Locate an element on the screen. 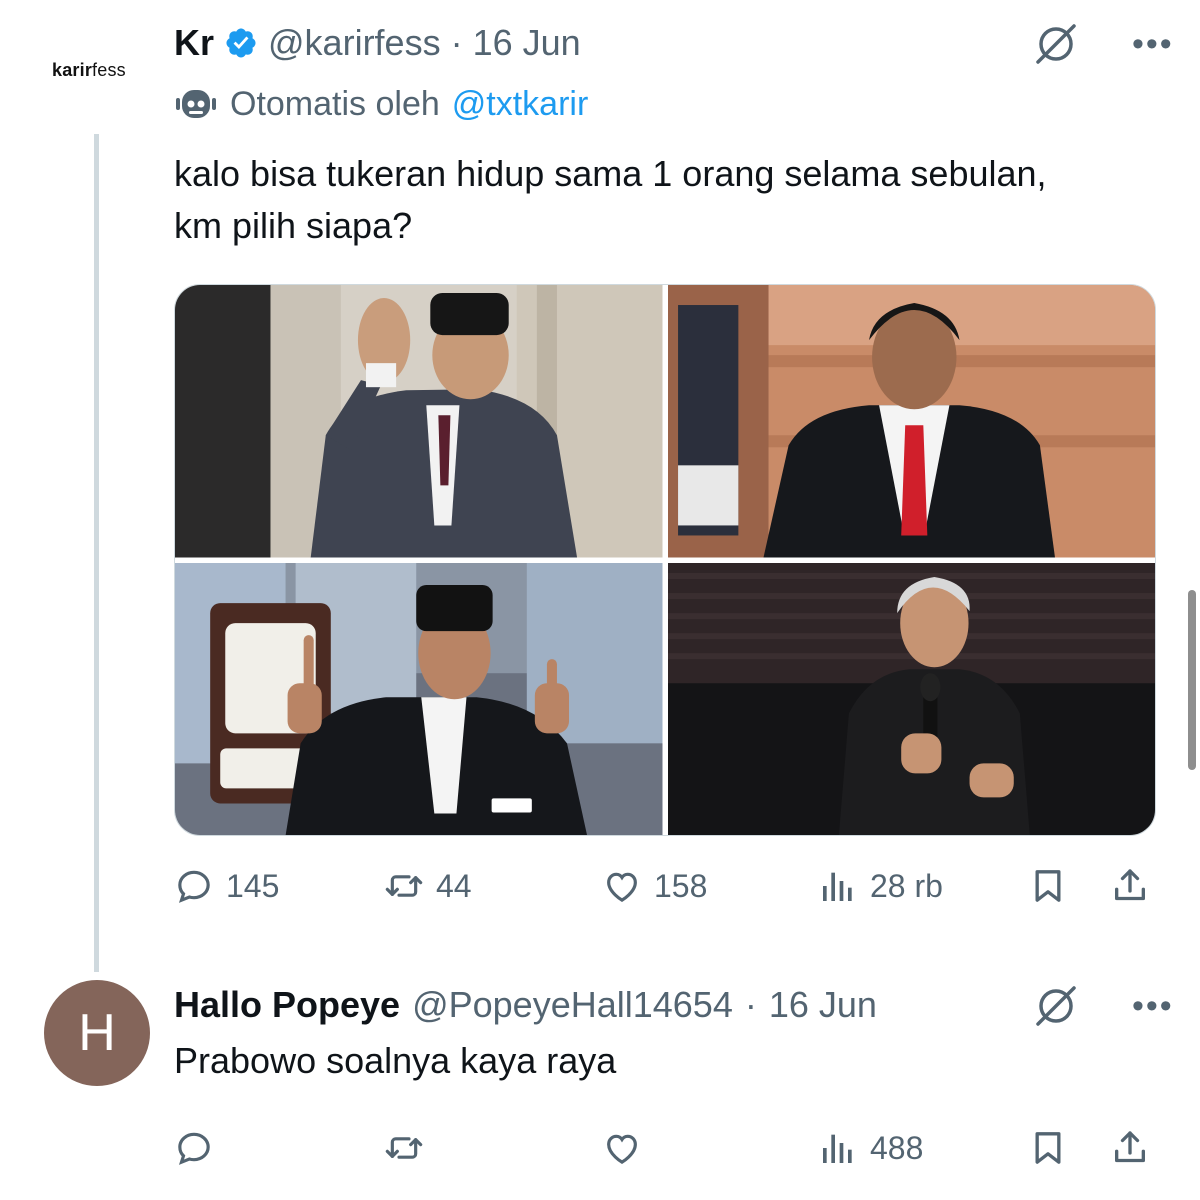 The width and height of the screenshot is (1200, 1200). reply-avatar: H is located at coordinates (97, 1033).